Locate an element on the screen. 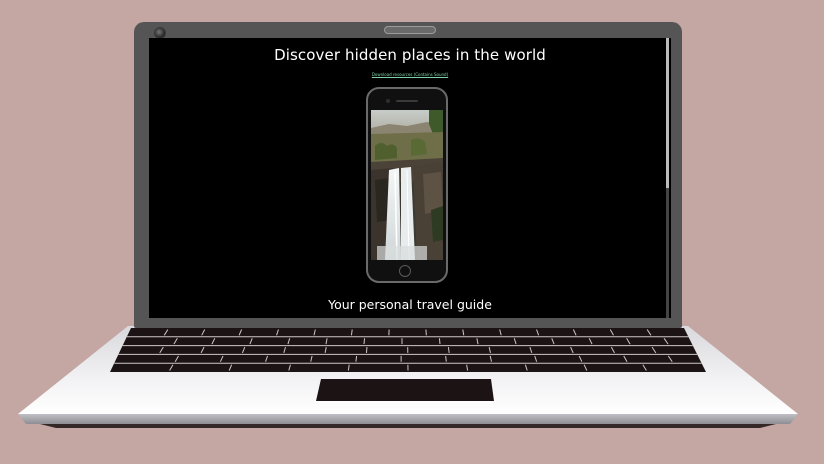 The width and height of the screenshot is (824, 464). phone-mockup is located at coordinates (407, 185).